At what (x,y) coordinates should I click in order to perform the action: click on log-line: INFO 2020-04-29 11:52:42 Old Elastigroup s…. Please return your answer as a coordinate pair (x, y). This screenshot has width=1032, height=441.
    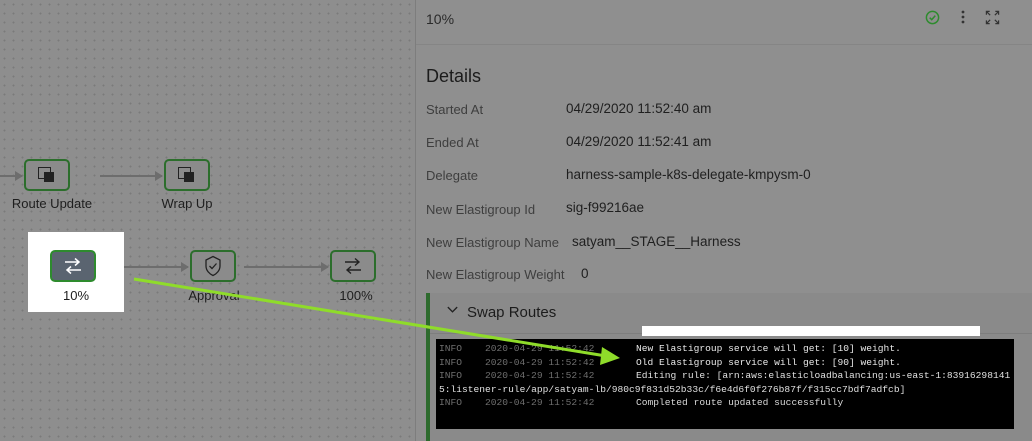
    Looking at the image, I should click on (726, 363).